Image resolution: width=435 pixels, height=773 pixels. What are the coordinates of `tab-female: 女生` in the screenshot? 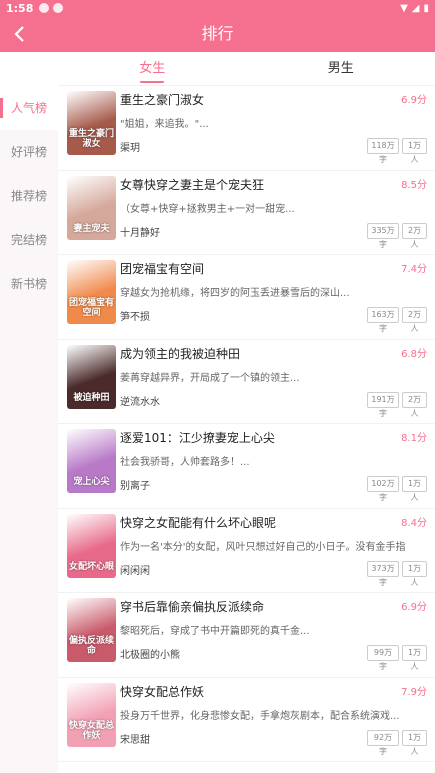 It's located at (152, 68).